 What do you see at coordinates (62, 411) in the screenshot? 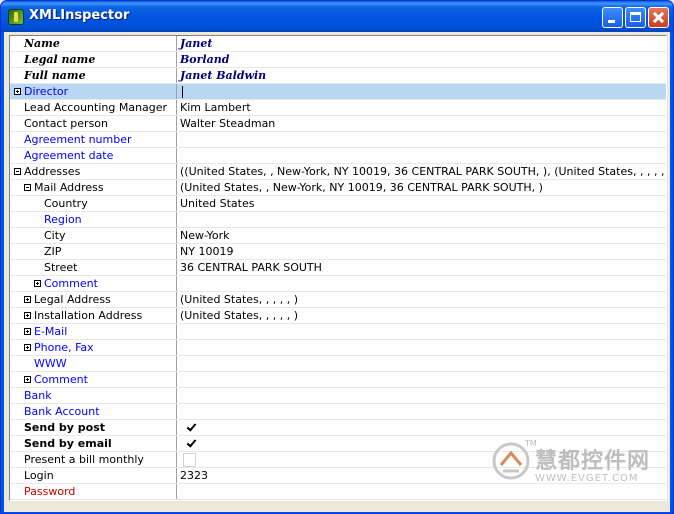
I see `row-label: Bank Account` at bounding box center [62, 411].